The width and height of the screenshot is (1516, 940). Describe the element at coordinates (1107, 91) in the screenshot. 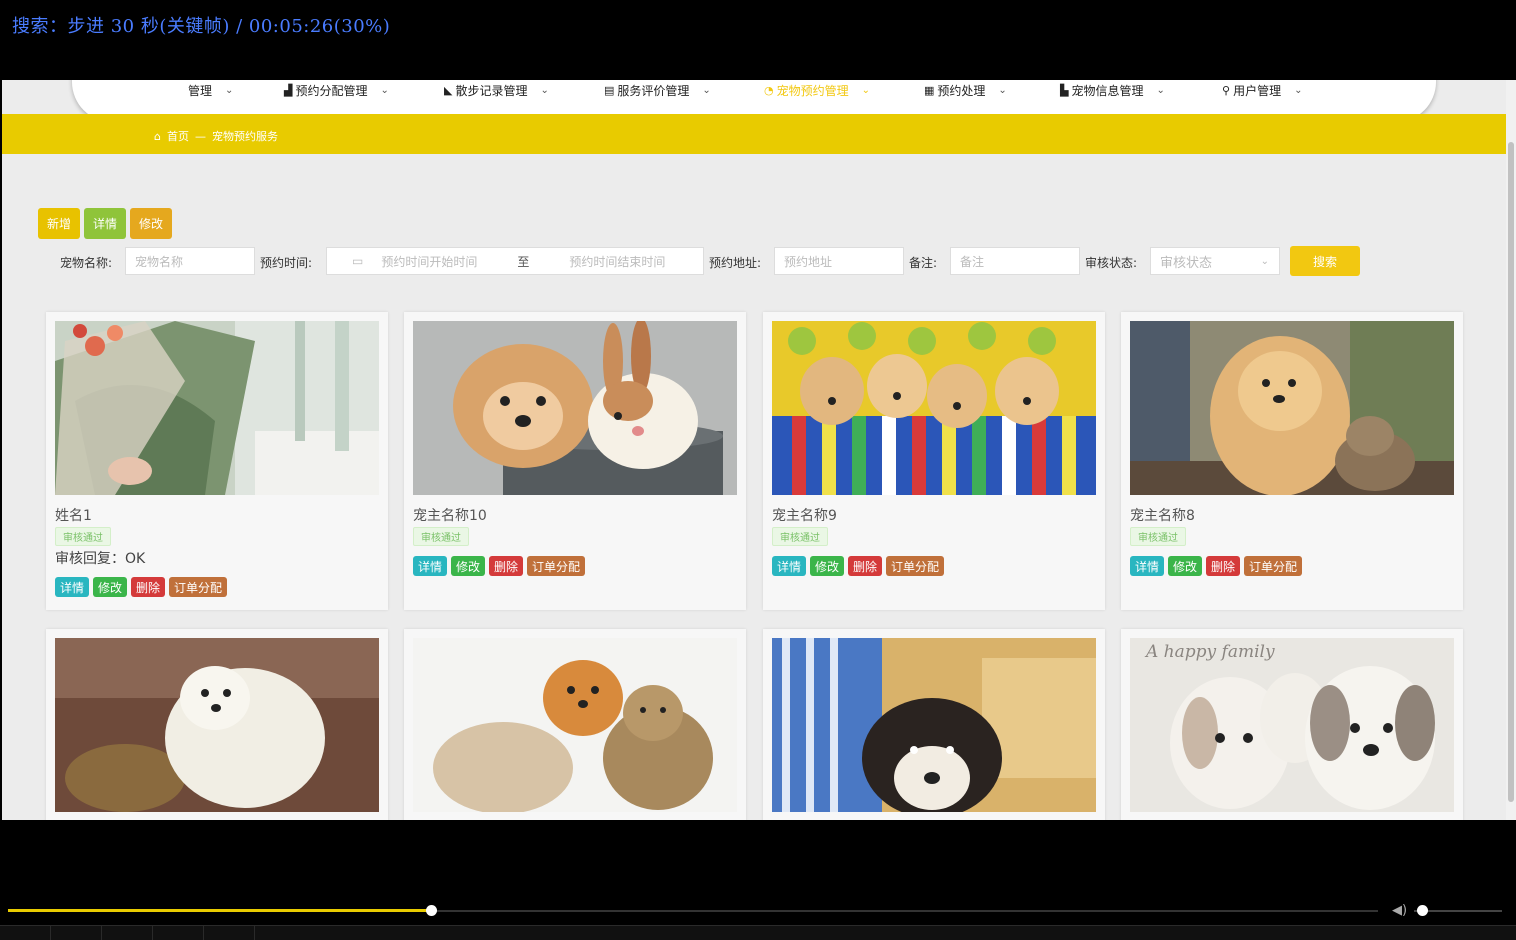

I see `nav-item-label: 宠物信息管理` at that location.